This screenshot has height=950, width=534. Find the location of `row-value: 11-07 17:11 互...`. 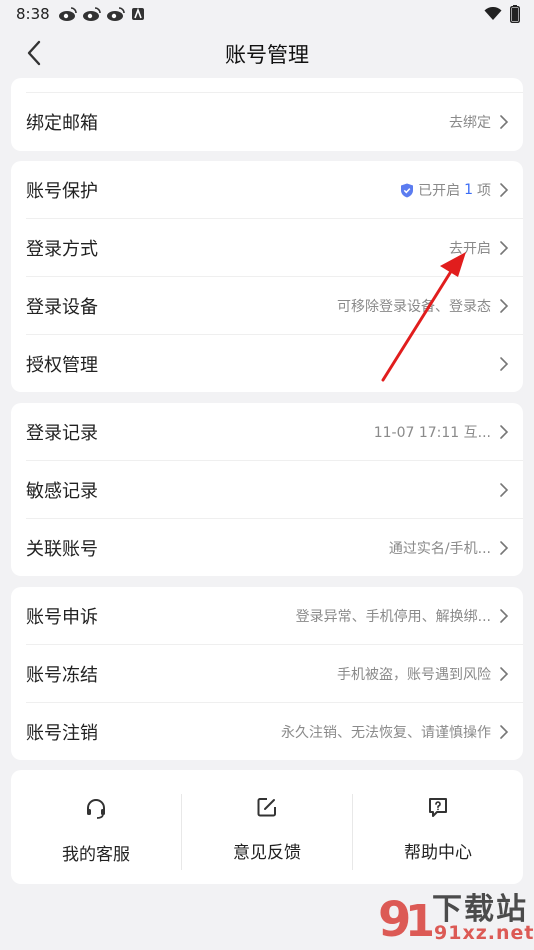

row-value: 11-07 17:11 互... is located at coordinates (432, 433).